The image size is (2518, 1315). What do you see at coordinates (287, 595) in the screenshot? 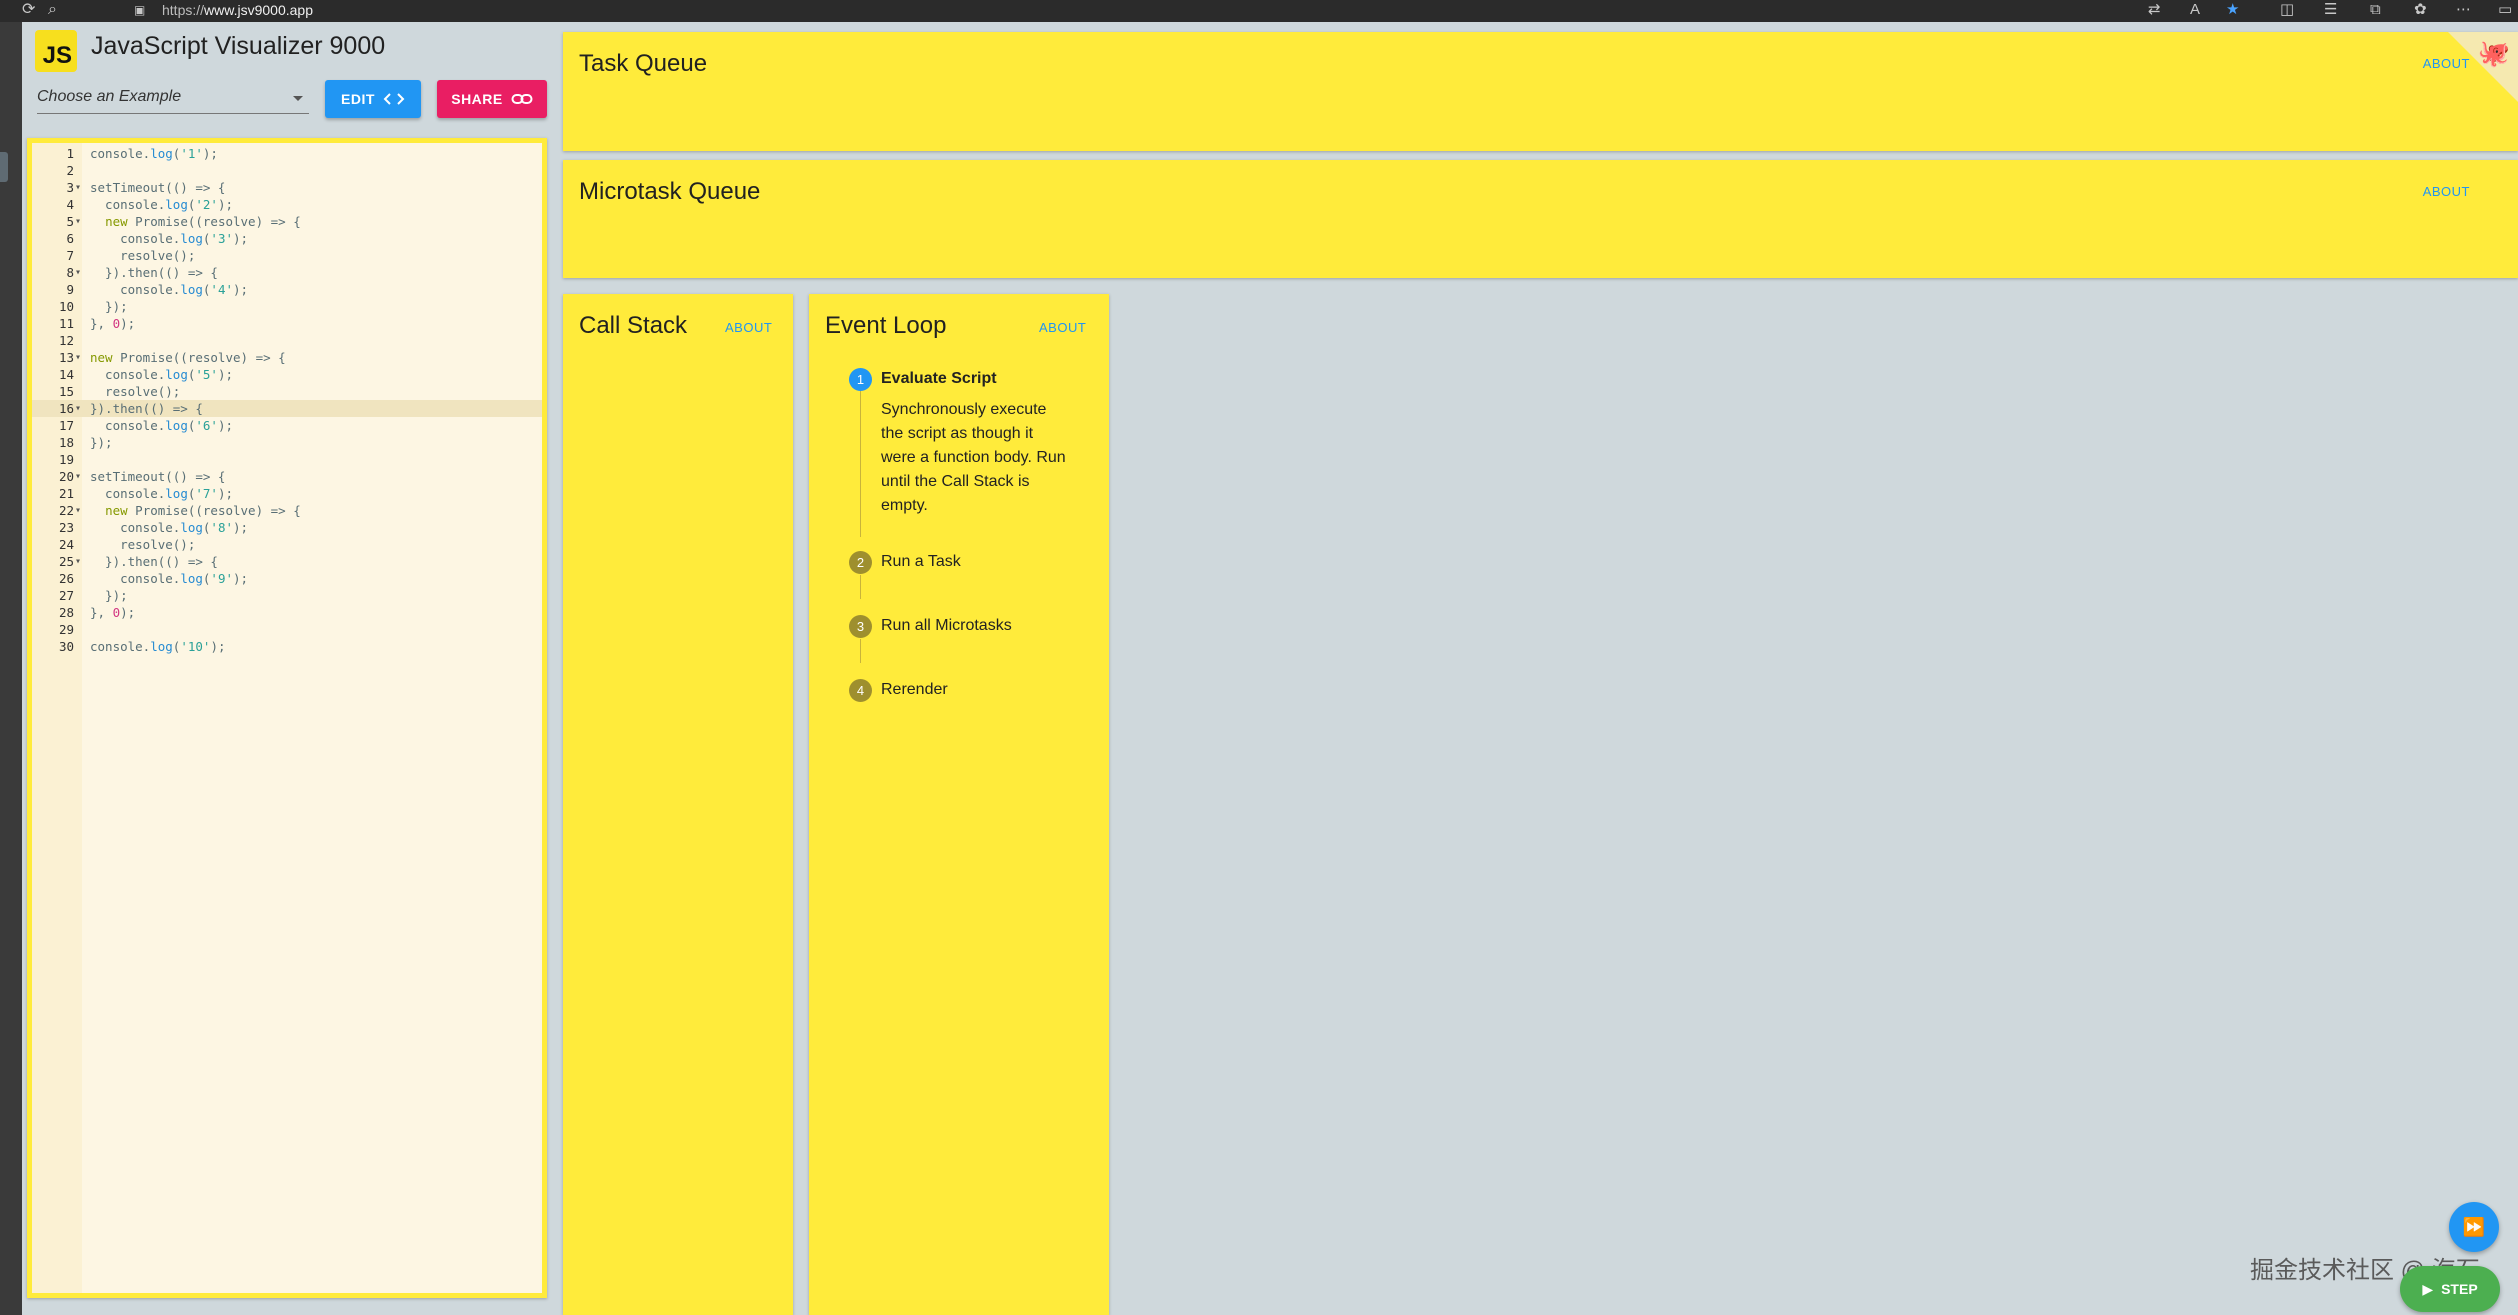
I see `code-line: 27 });` at bounding box center [287, 595].